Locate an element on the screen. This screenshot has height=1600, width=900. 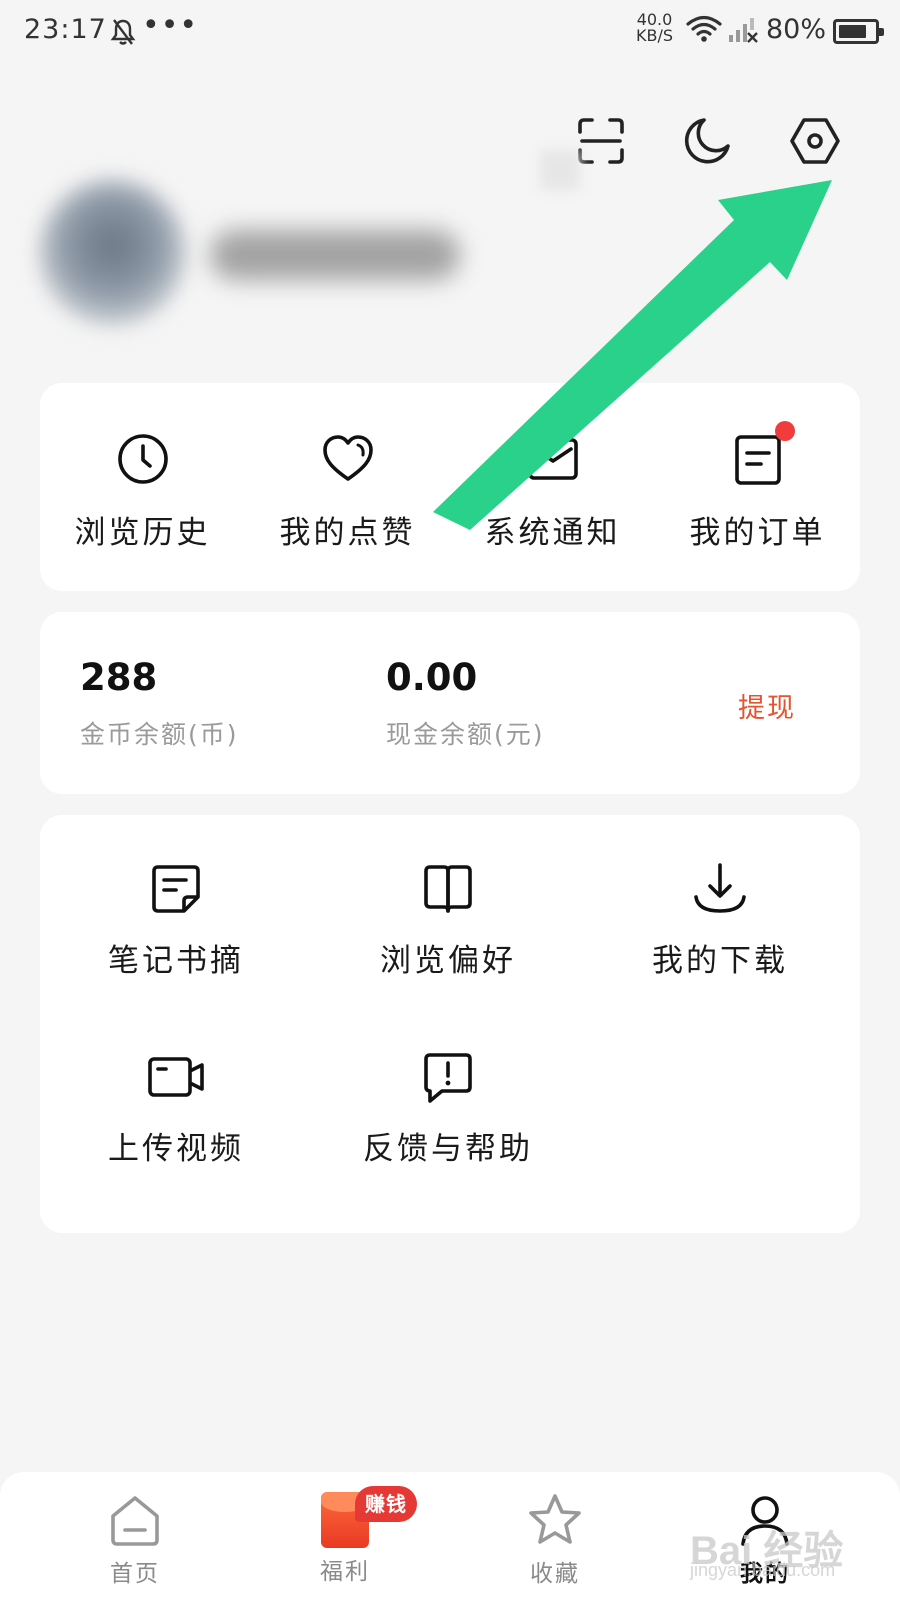
quick-actions-card: 浏览历史 我的点赞 系统通知 我的订单 is located at coordinates (450, 487).